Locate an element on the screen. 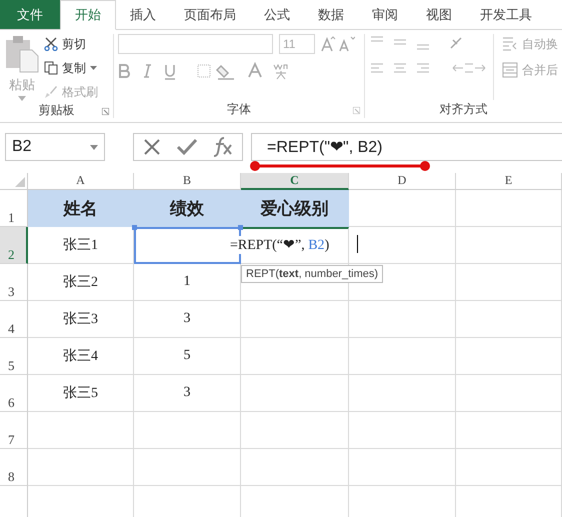 The image size is (562, 517). header-cell: 姓名 is located at coordinates (81, 208).